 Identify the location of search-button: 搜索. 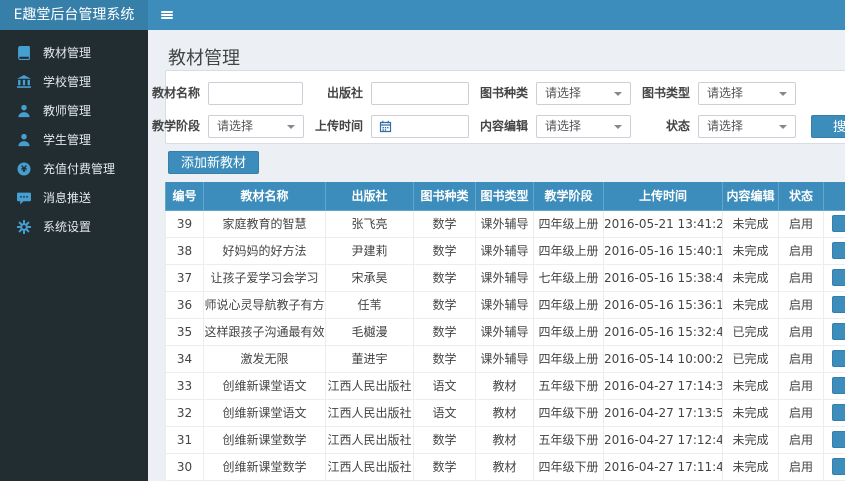
(828, 126).